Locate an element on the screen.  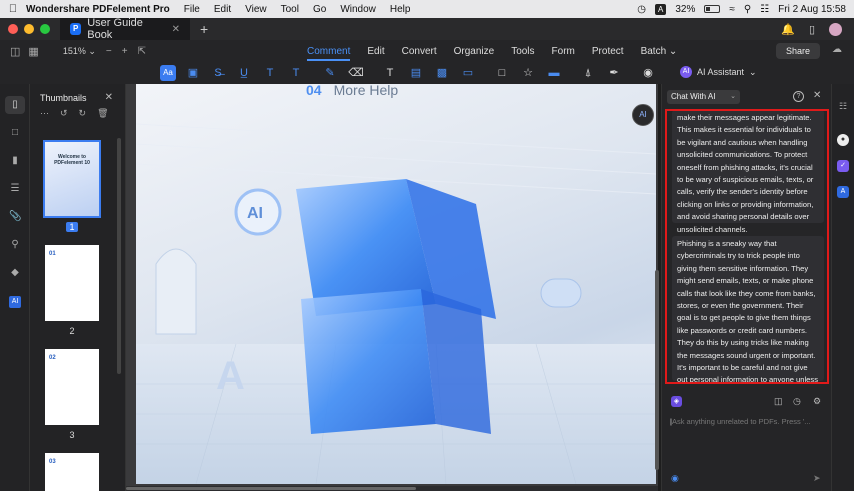
thumbnails-icon: ▯ is located at coordinates (15, 105).